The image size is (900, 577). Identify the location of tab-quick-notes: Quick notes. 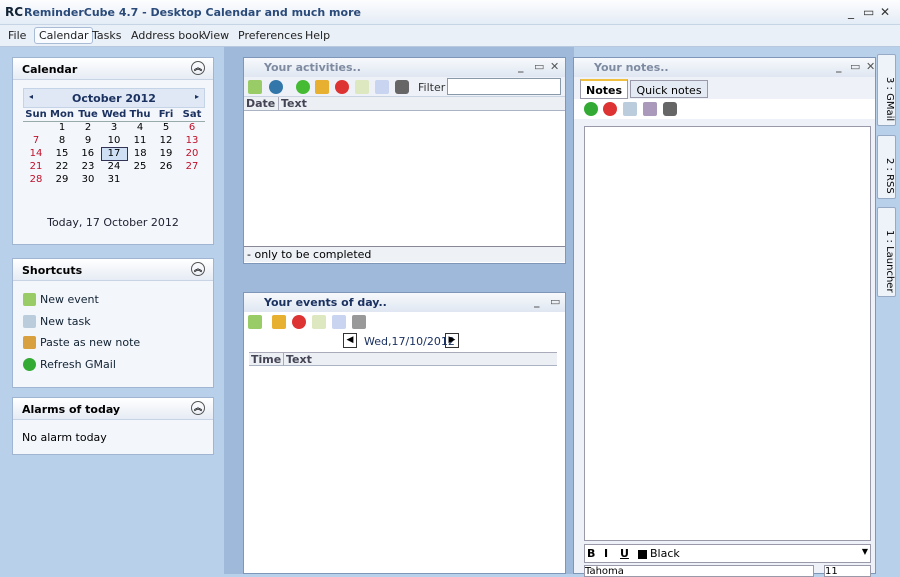
(669, 89).